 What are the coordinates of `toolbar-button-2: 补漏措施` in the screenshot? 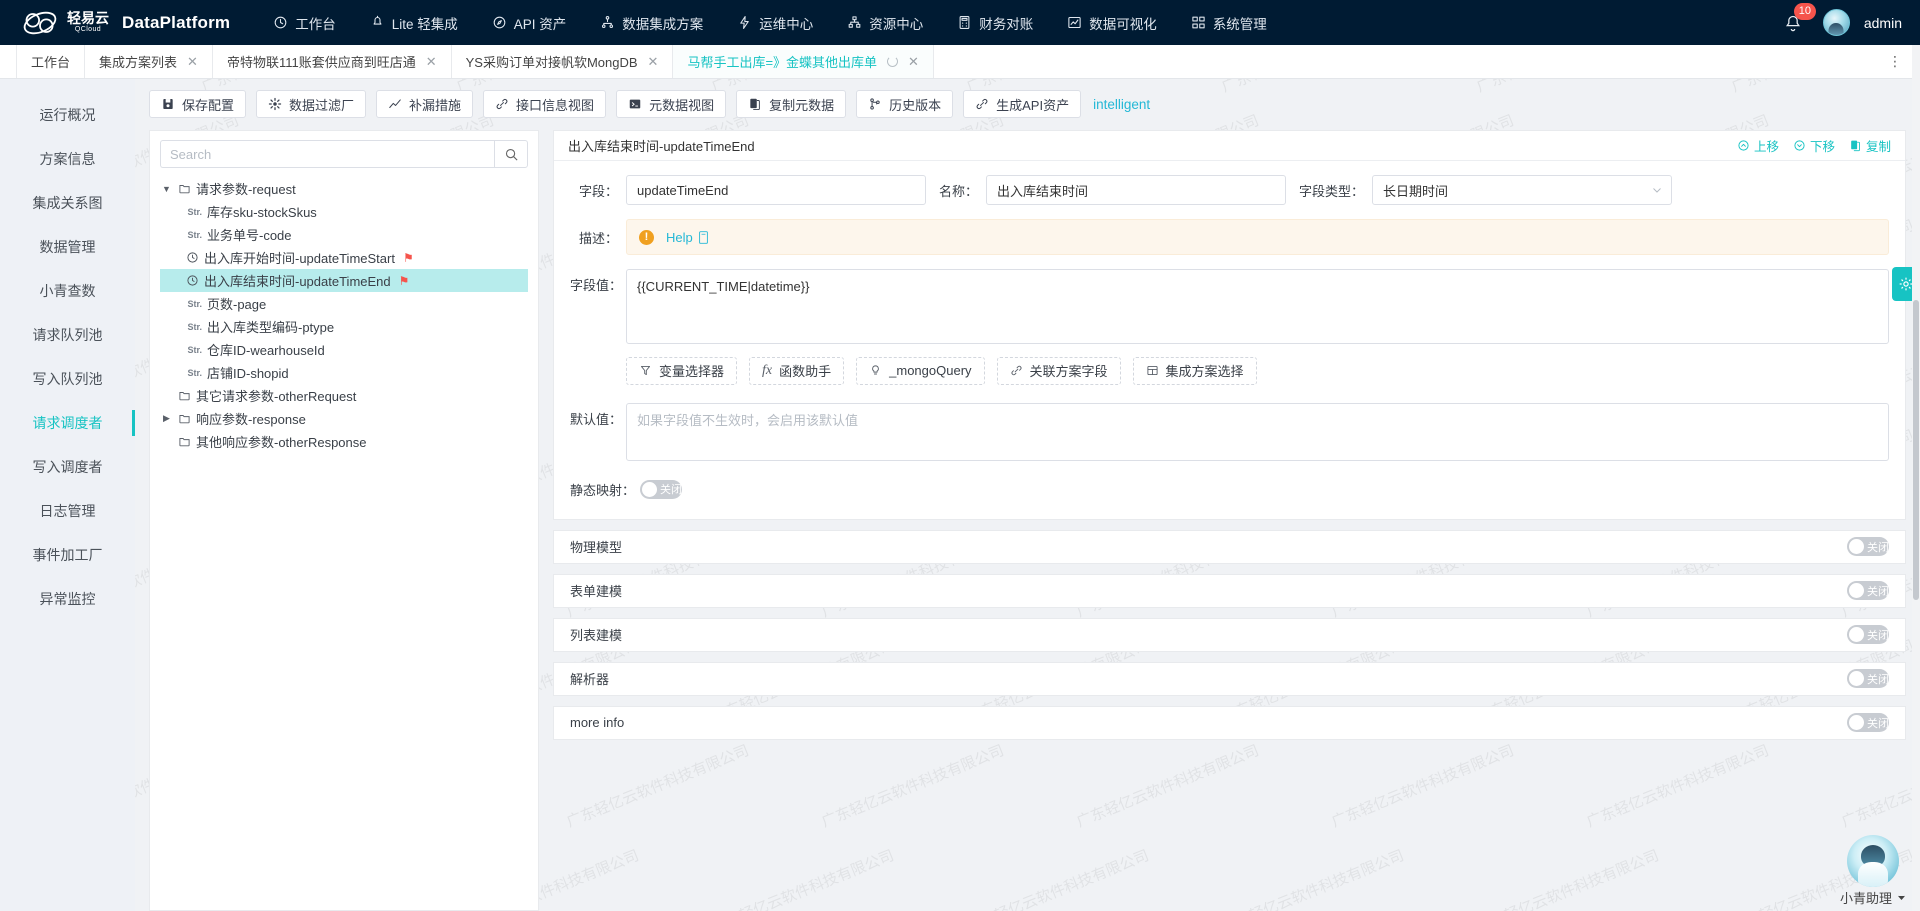 It's located at (425, 104).